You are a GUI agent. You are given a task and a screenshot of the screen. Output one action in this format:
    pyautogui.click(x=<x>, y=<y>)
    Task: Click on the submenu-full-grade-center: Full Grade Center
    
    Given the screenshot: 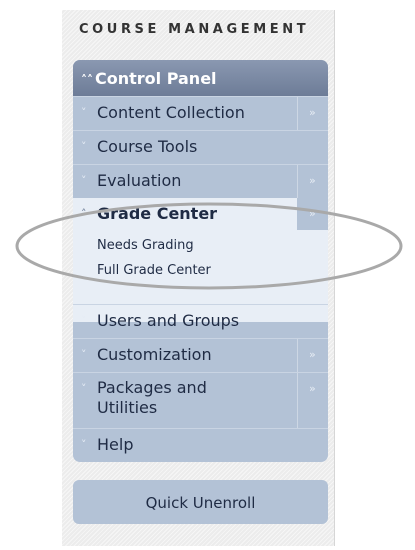 What is the action you would take?
    pyautogui.click(x=154, y=270)
    